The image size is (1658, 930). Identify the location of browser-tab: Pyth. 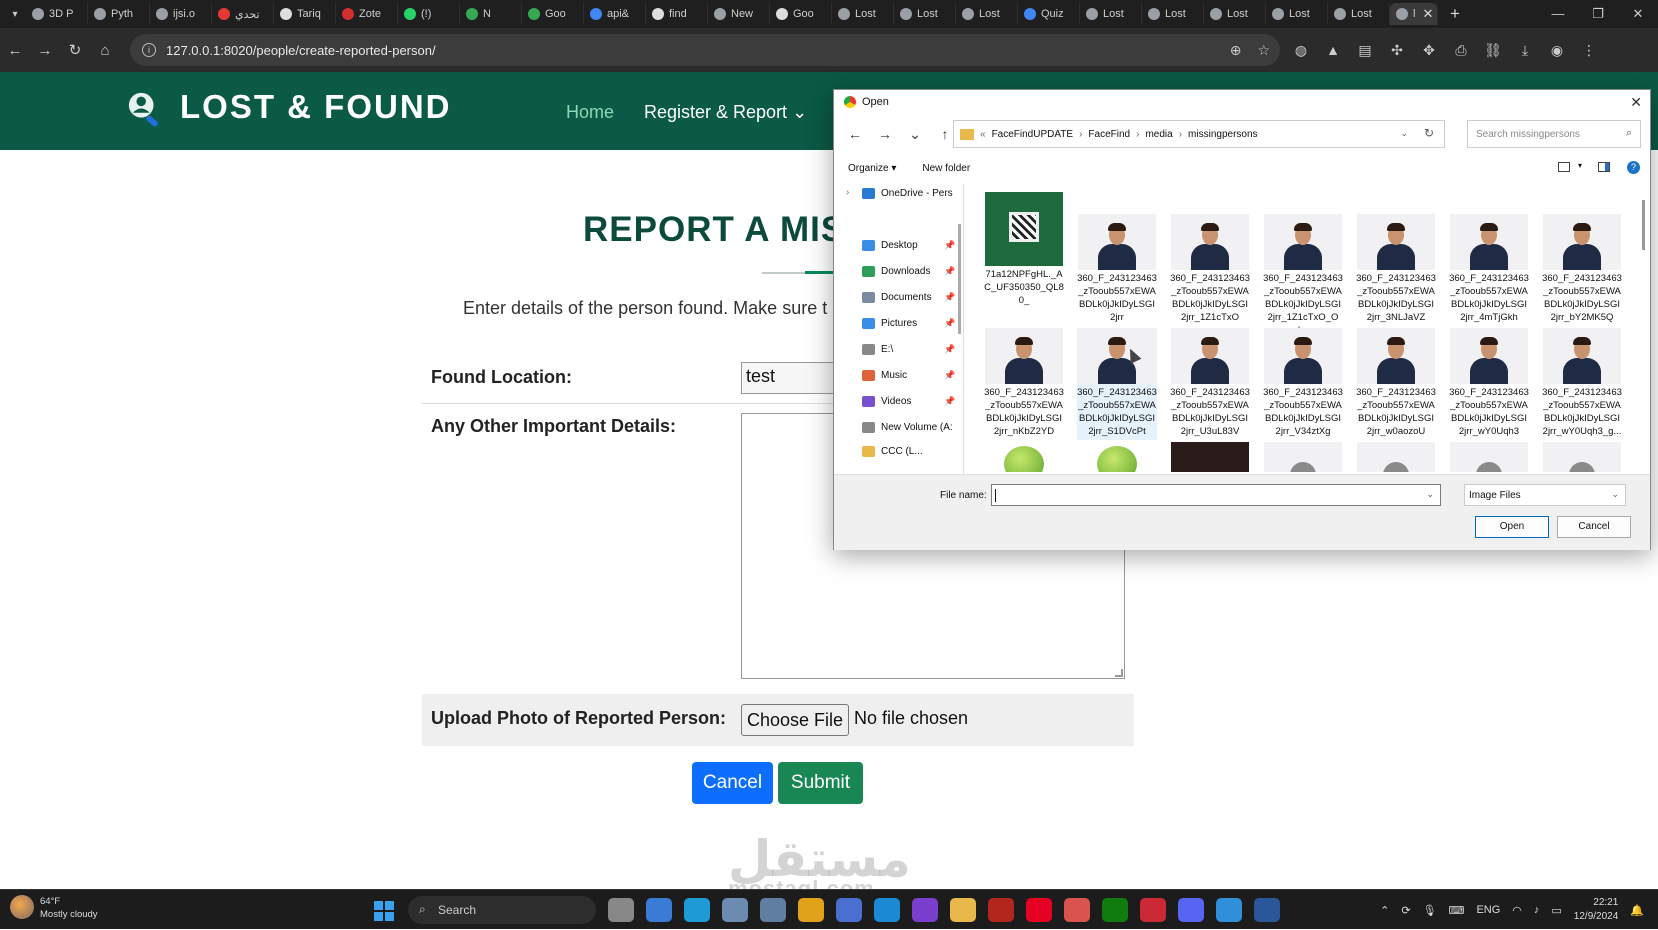
(119, 14).